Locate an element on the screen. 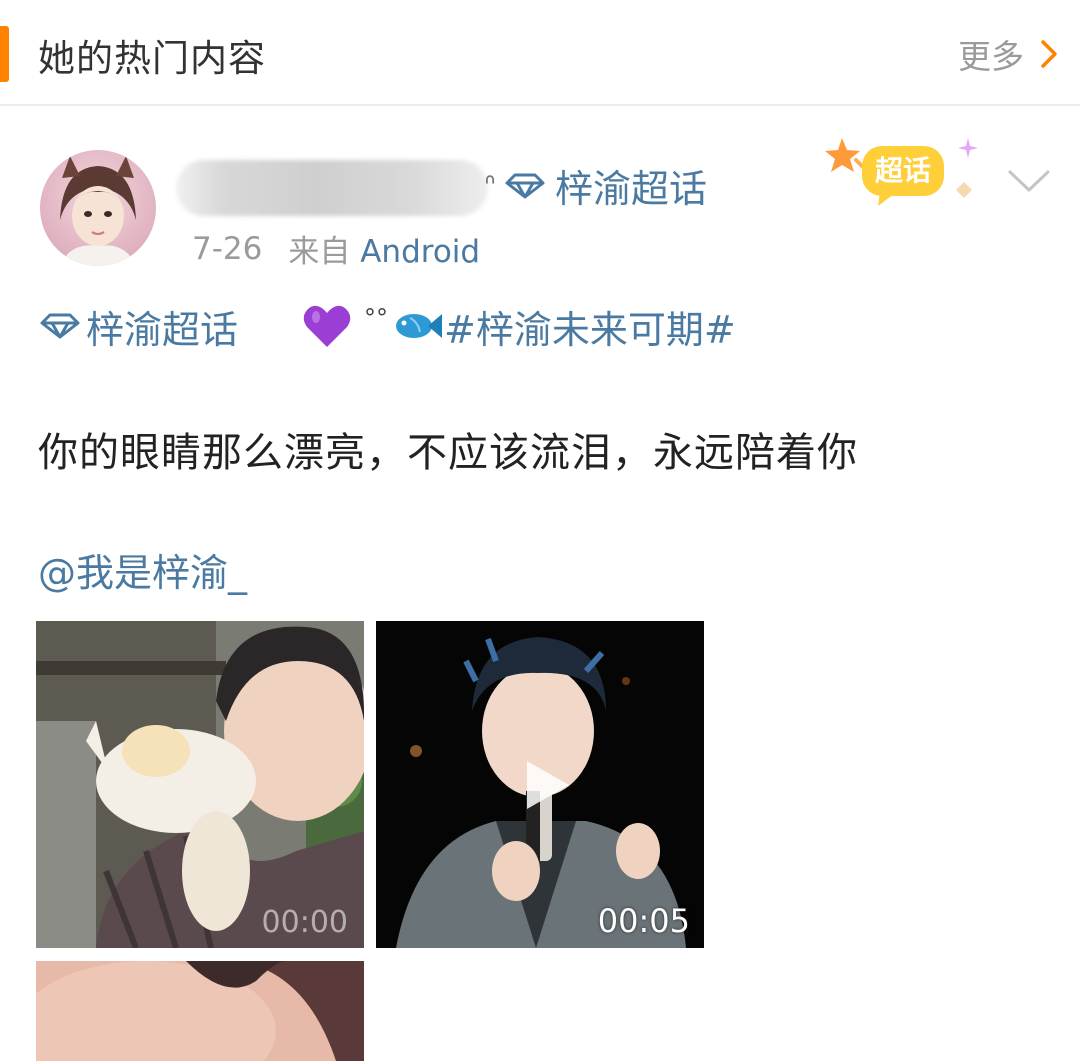  tag-line: 梓渝超话 °° #梓渝未来可期# is located at coordinates (388, 326).